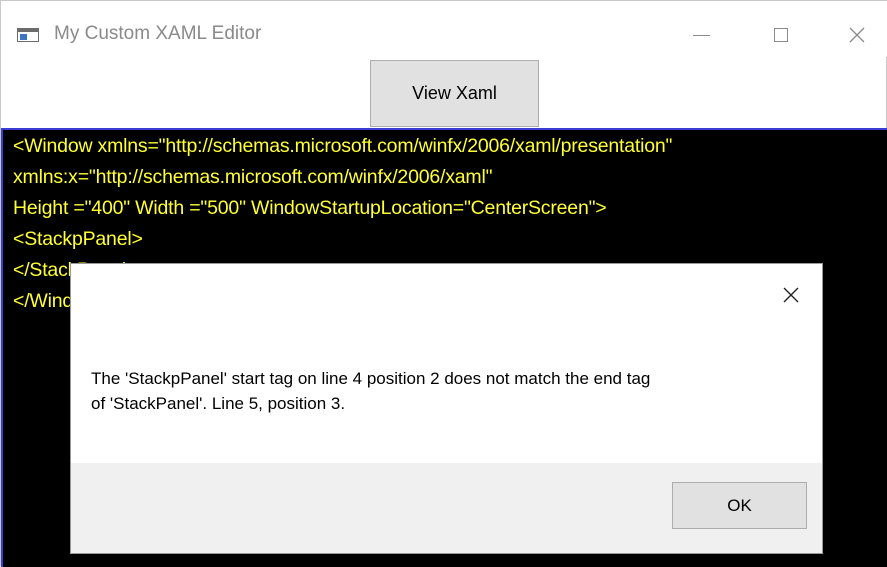 The image size is (887, 567). What do you see at coordinates (454, 93) in the screenshot?
I see `view-xaml-button: View Xaml` at bounding box center [454, 93].